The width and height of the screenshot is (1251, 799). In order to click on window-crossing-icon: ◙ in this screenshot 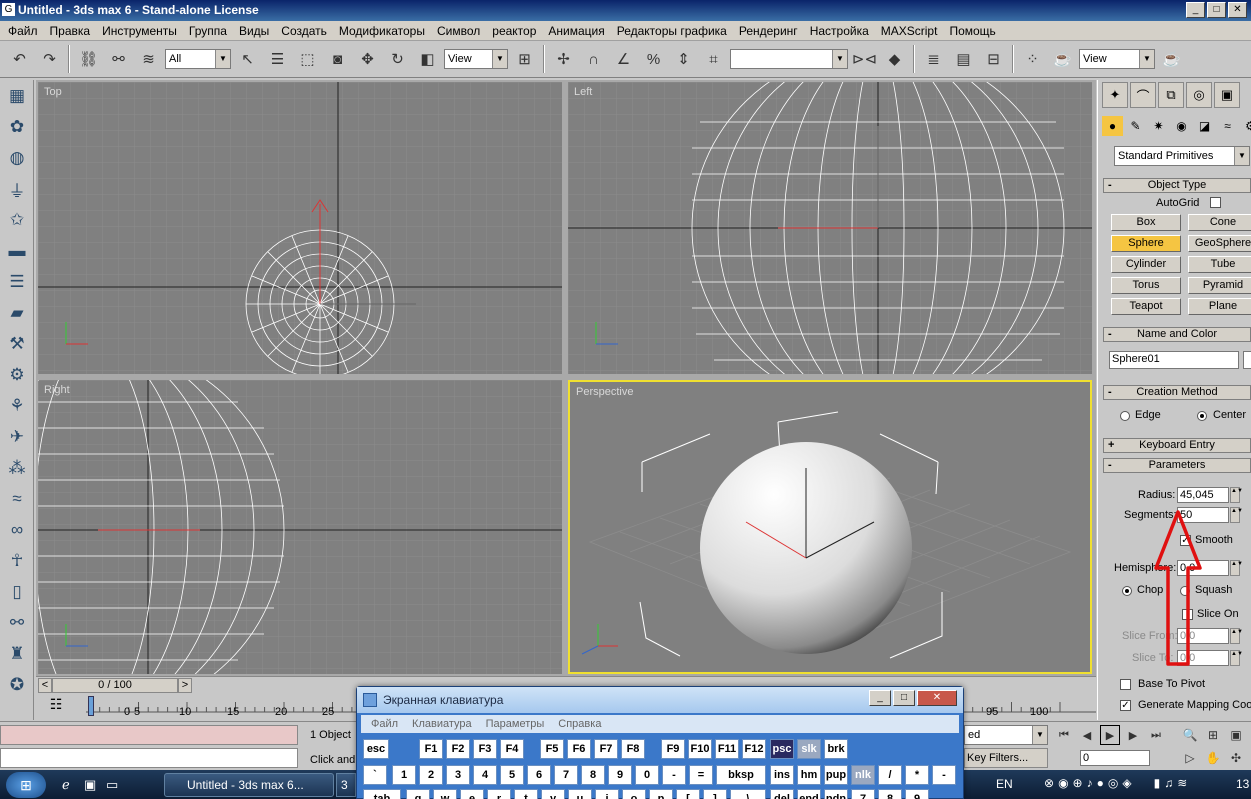, I will do `click(337, 59)`.